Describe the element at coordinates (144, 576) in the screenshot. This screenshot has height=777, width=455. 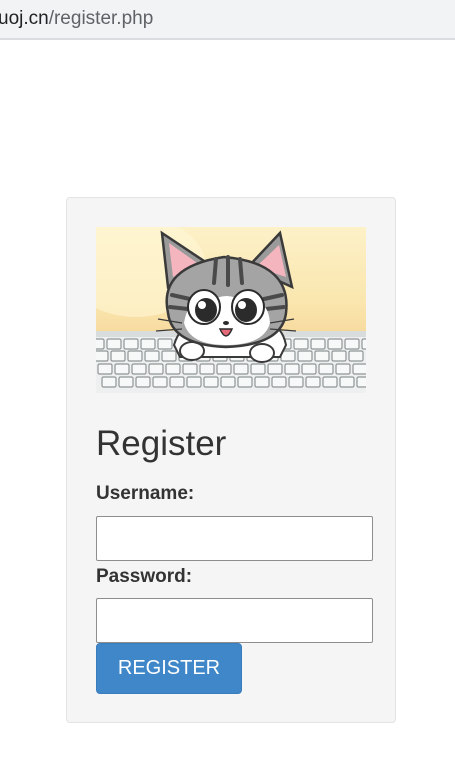
I see `password-label: Password:` at that location.